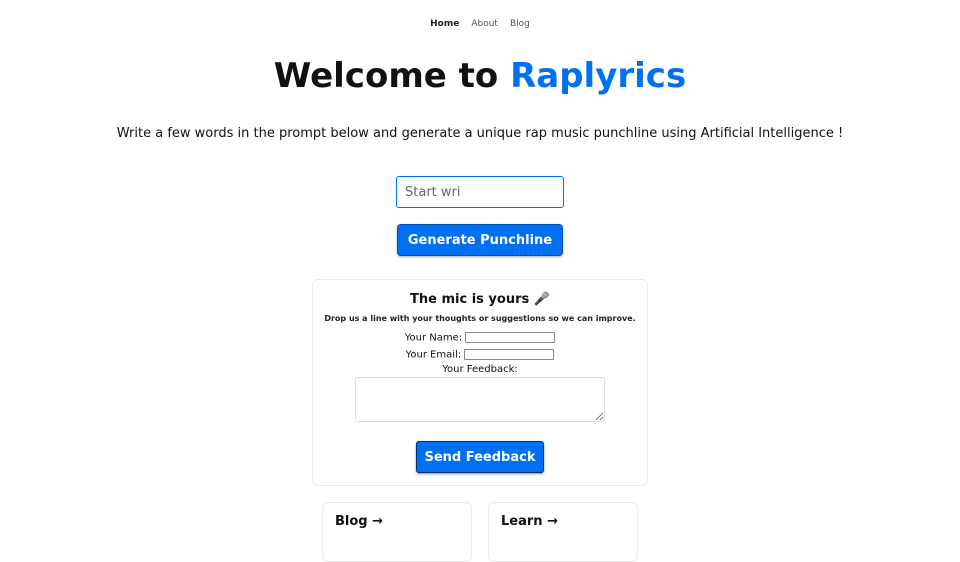 This screenshot has height=562, width=960. What do you see at coordinates (509, 354) in the screenshot?
I see `email-field` at bounding box center [509, 354].